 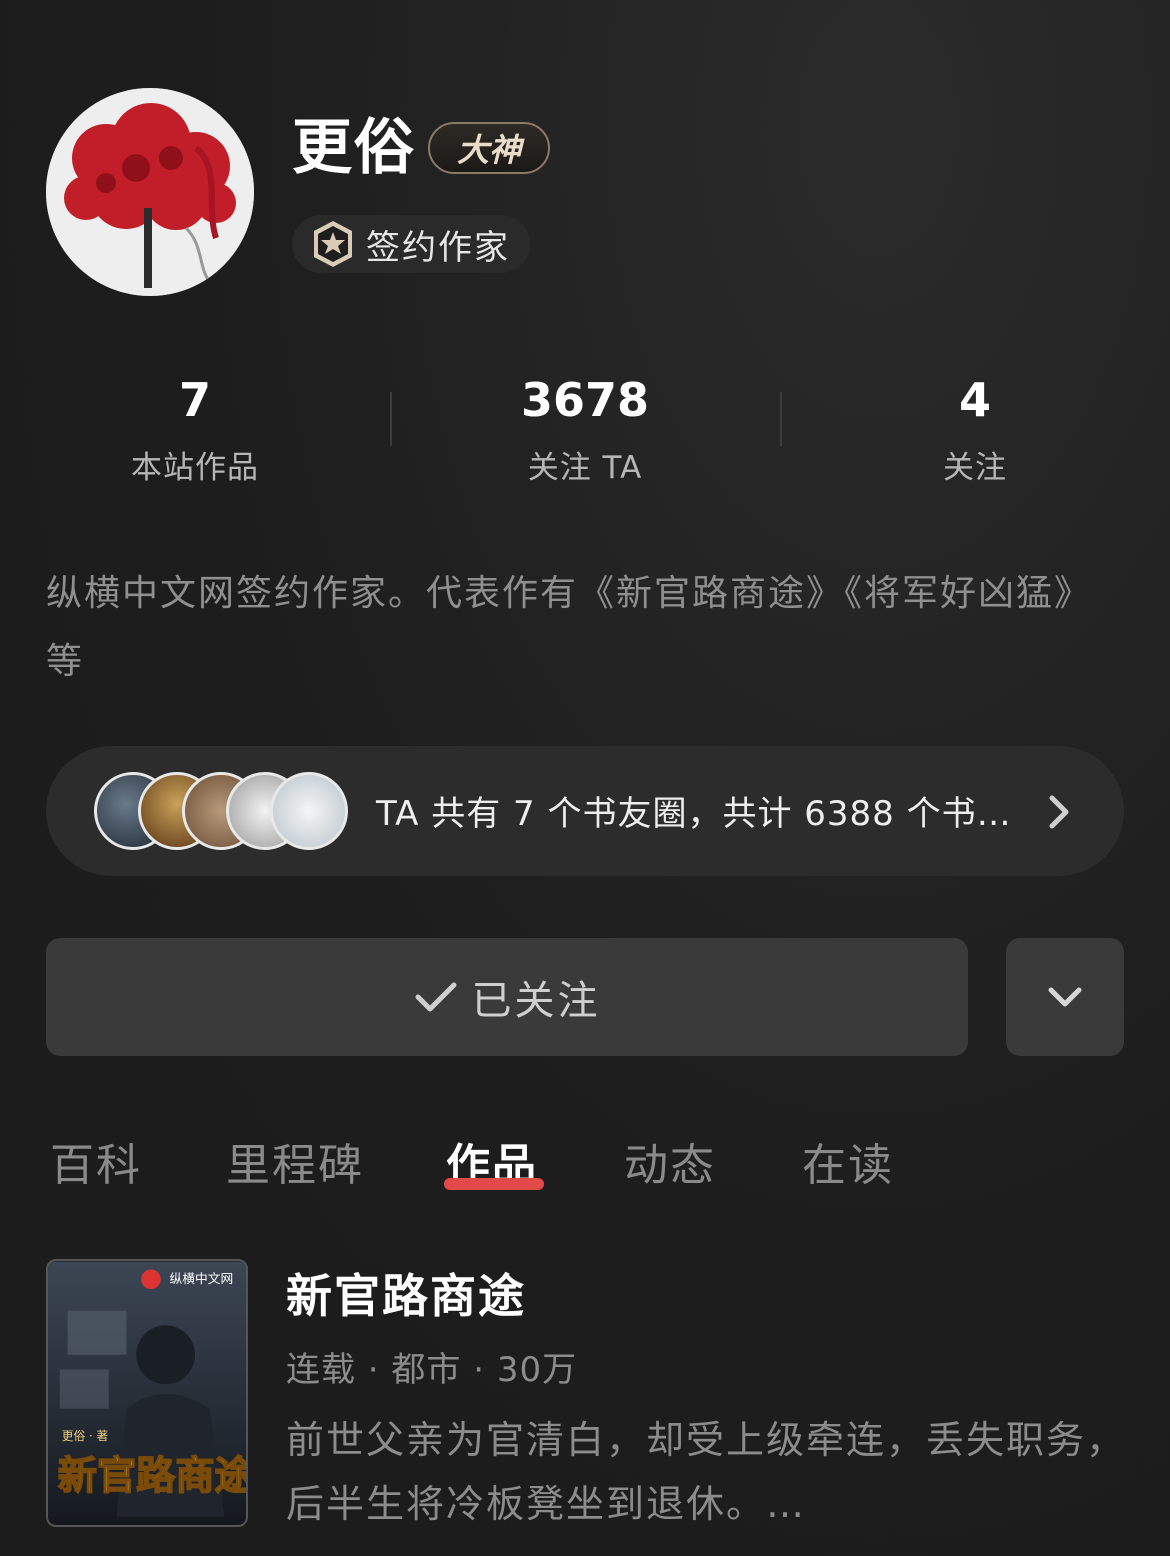 I want to click on following-button: 已关注, so click(x=507, y=997).